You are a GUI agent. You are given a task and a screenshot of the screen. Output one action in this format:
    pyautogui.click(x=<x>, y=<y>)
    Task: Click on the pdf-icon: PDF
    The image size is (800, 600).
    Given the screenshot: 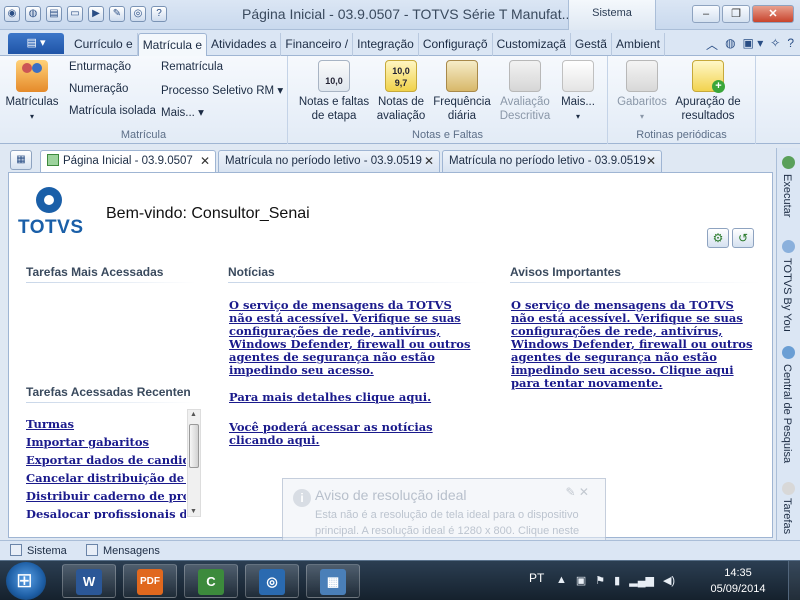 What is the action you would take?
    pyautogui.click(x=150, y=582)
    